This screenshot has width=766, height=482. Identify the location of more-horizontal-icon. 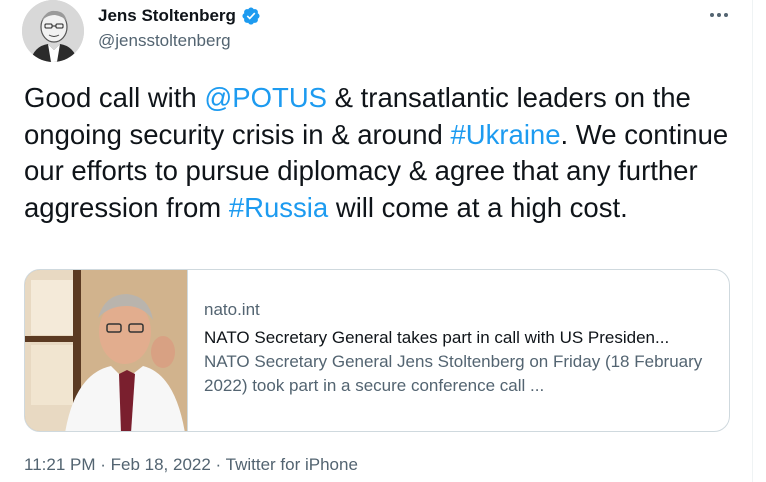
(712, 15).